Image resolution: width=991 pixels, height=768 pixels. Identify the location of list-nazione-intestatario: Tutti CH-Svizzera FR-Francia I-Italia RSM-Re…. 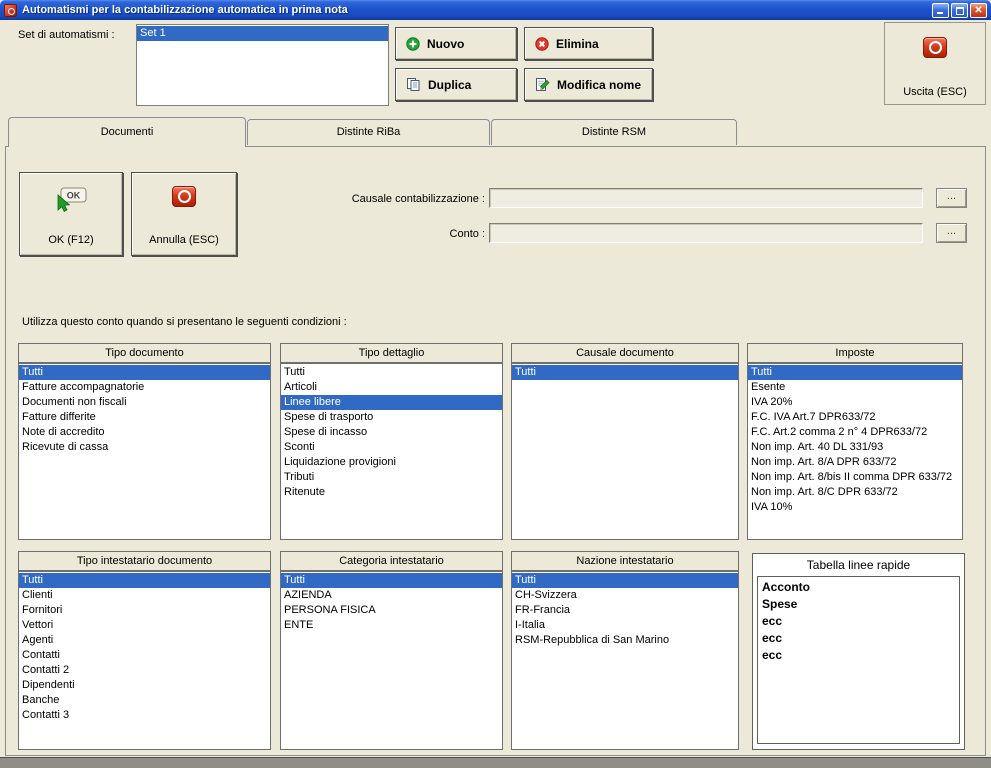
(625, 660).